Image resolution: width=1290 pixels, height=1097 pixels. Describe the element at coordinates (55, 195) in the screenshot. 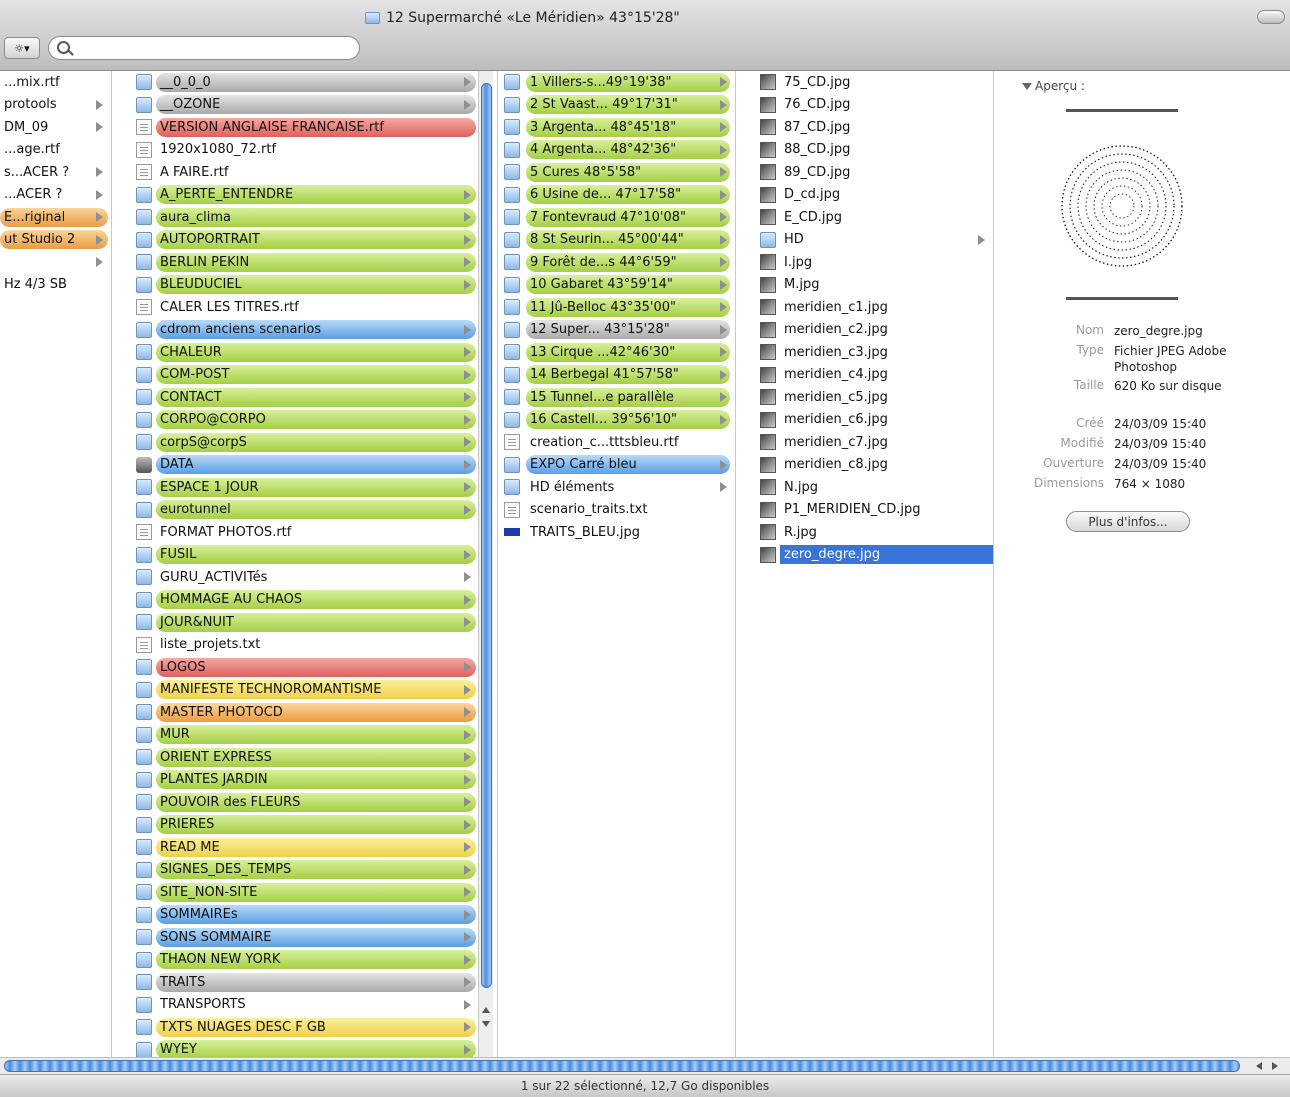

I see `column-0-row: ...ACER ?` at that location.